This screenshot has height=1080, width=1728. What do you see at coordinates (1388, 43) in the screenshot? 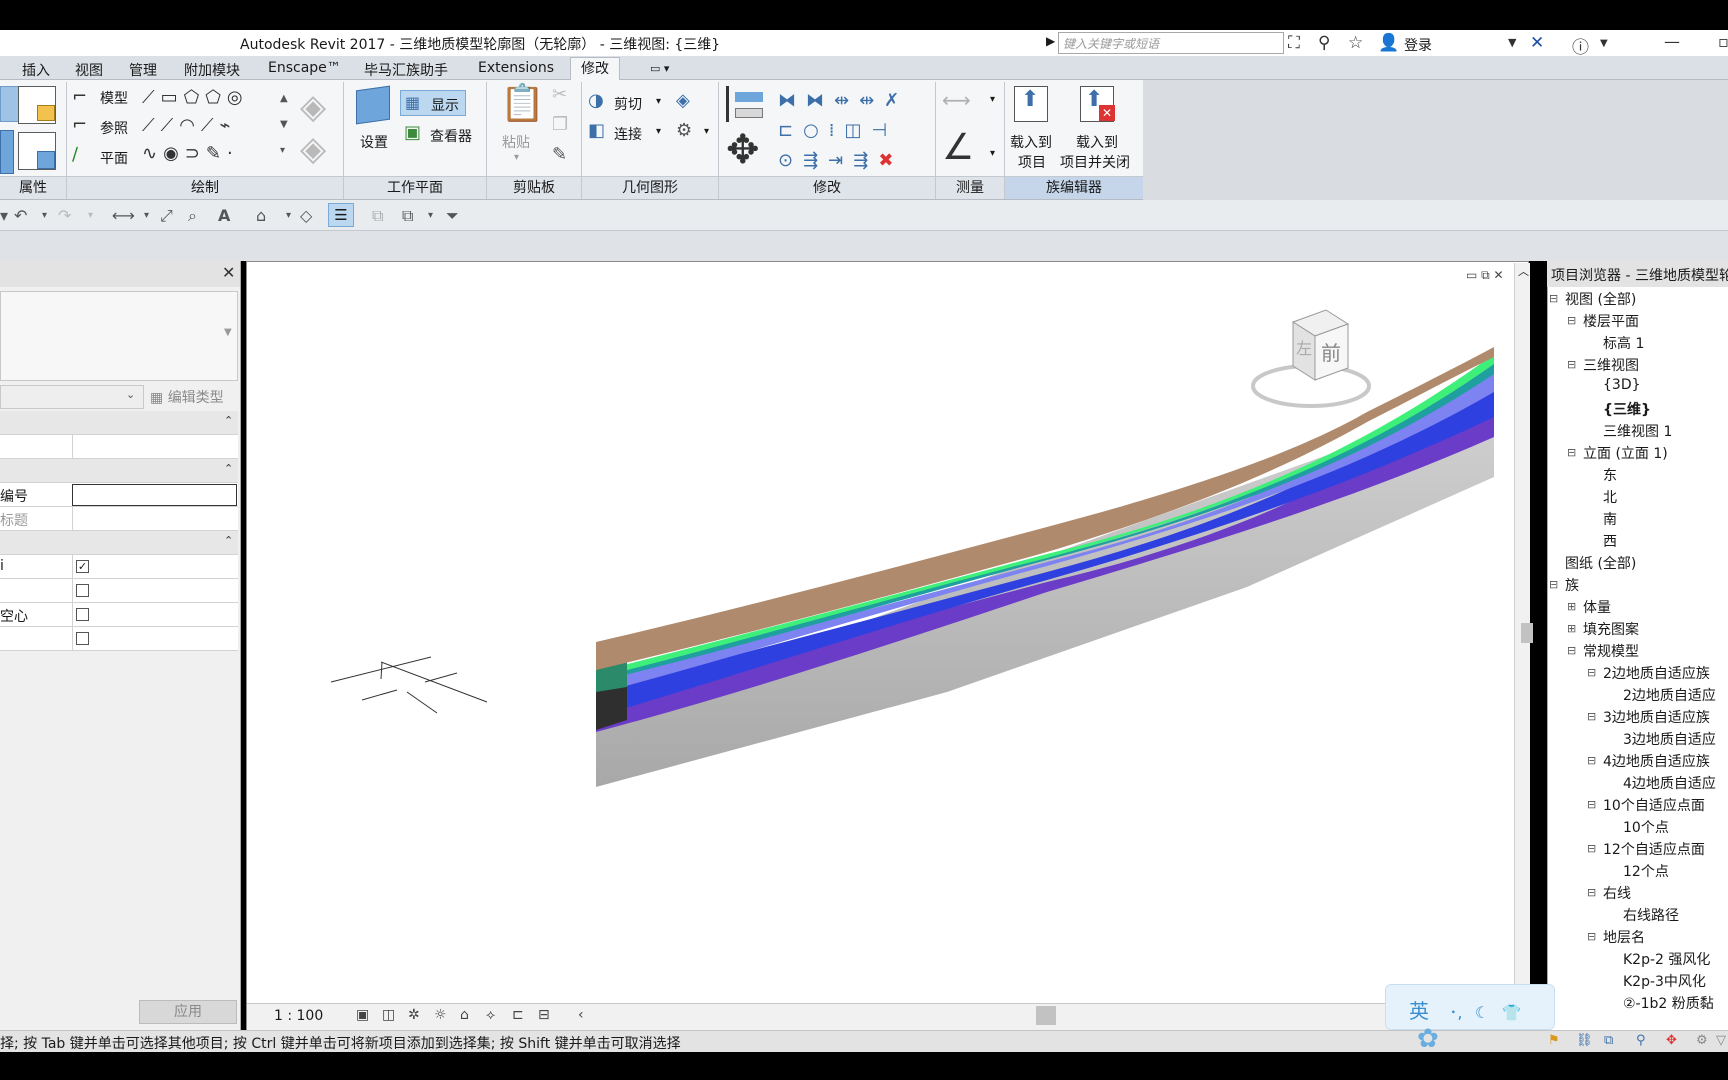
I see `user-icon: 👤` at bounding box center [1388, 43].